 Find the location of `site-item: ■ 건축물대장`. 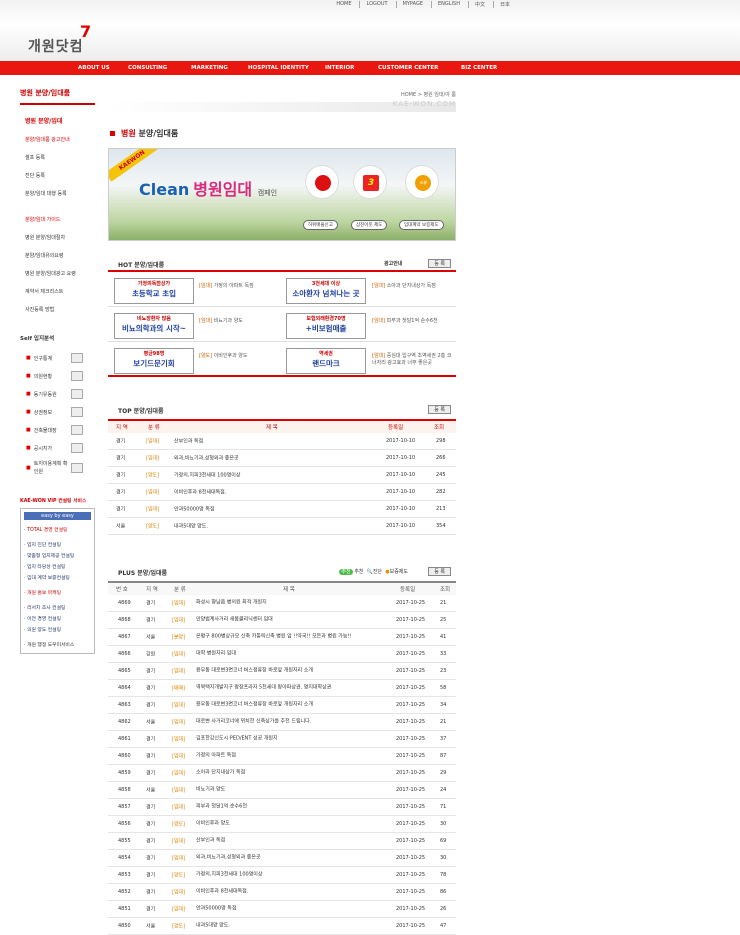

site-item: ■ 건축물대장 is located at coordinates (57, 430).